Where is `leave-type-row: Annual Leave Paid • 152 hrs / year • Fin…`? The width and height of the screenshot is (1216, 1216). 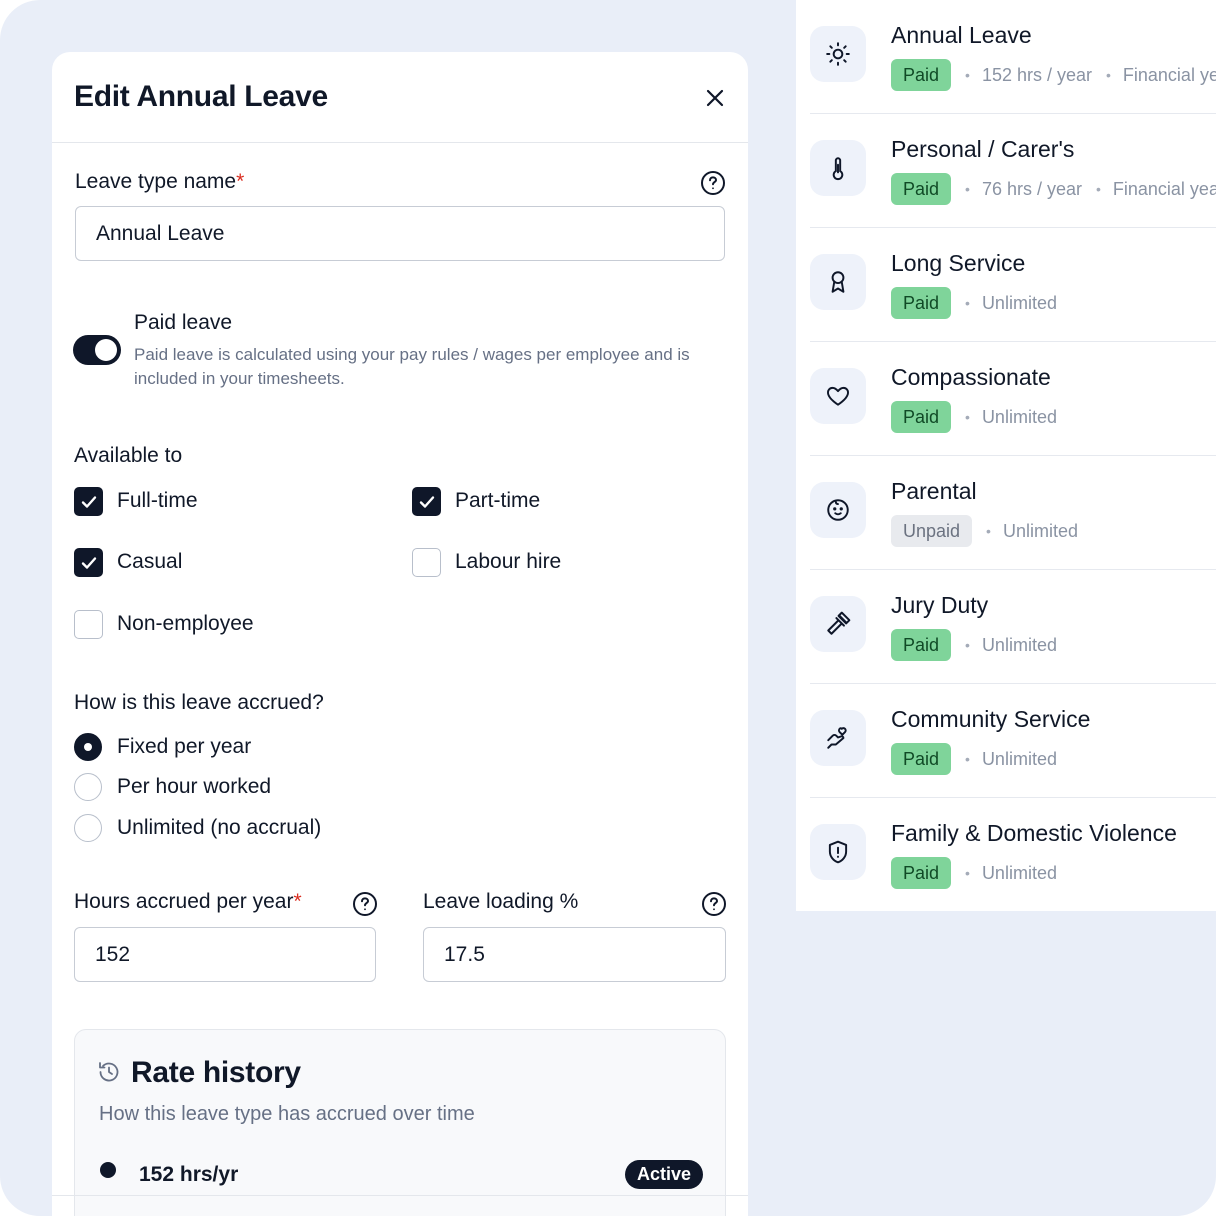
leave-type-row: Annual Leave Paid • 152 hrs / year • Fin… is located at coordinates (1013, 57).